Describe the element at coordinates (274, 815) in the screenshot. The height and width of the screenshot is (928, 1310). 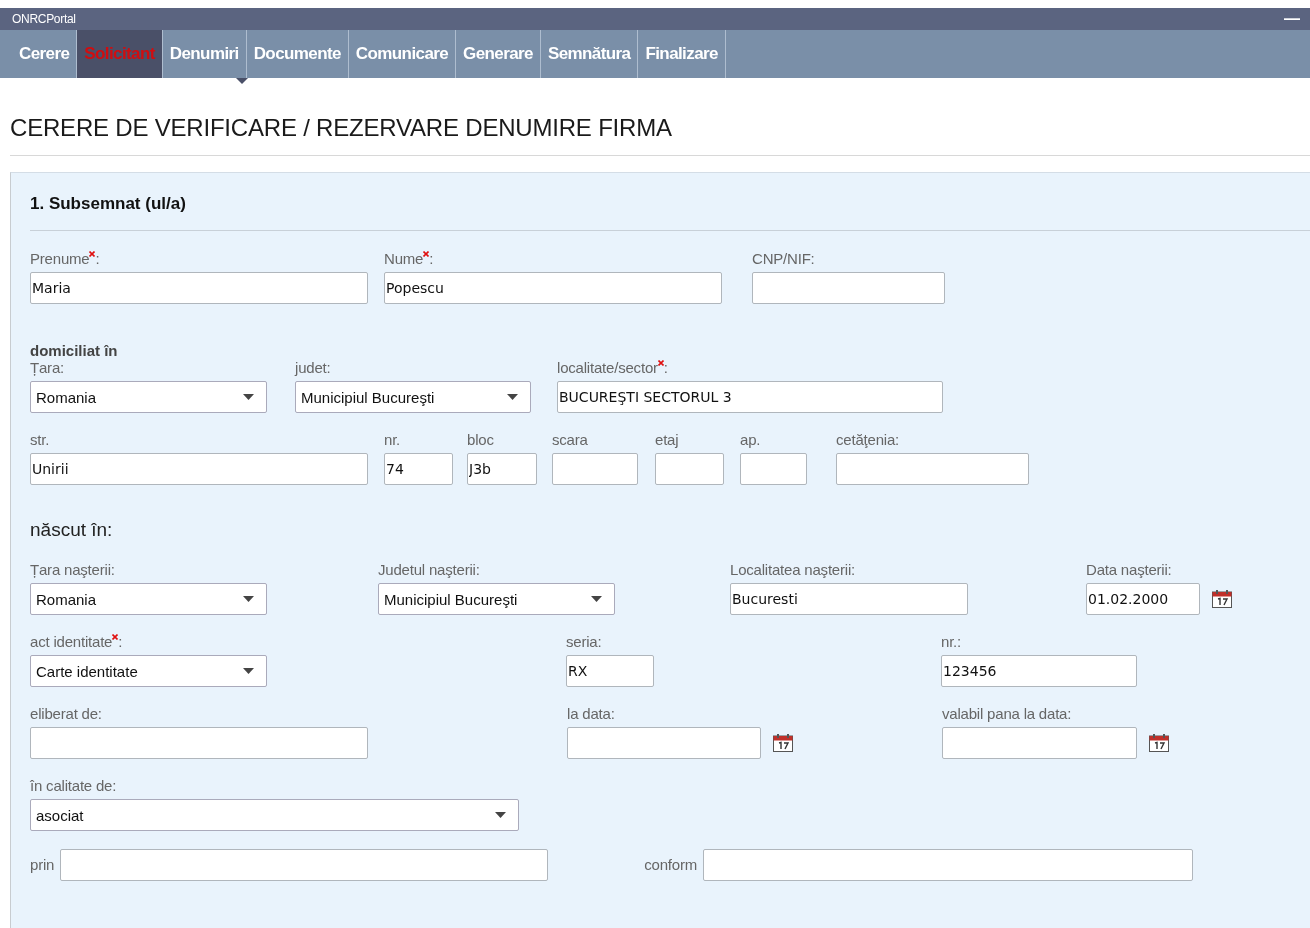
I see `dropdown: asociat` at that location.